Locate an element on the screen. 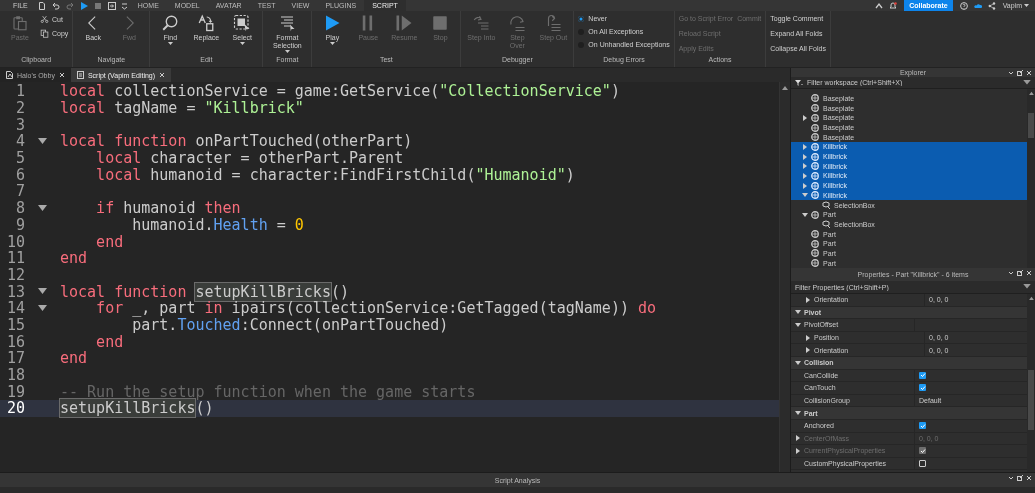 This screenshot has height=493, width=1035. radio-dot is located at coordinates (581, 18).